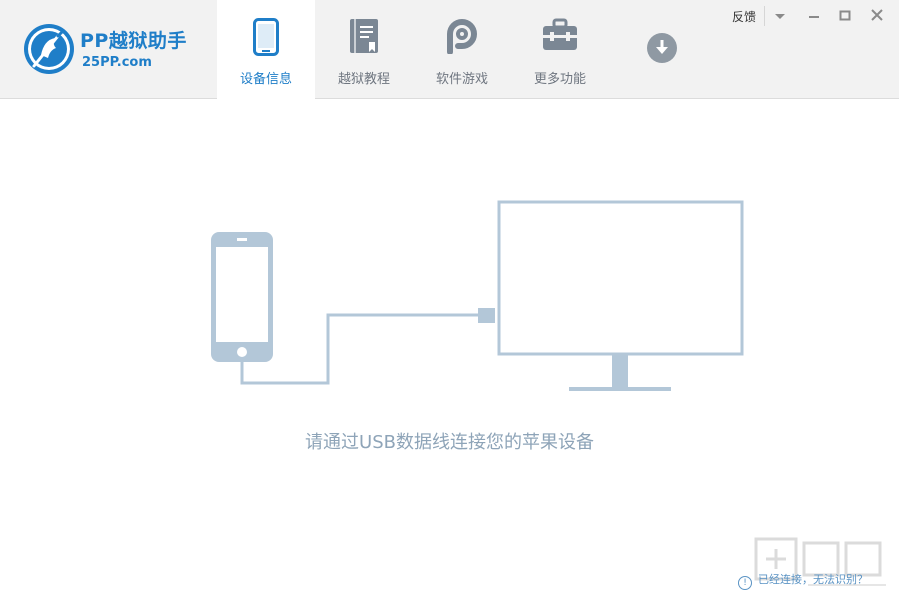  I want to click on help-label: 已经连接，无法识别？, so click(813, 579).